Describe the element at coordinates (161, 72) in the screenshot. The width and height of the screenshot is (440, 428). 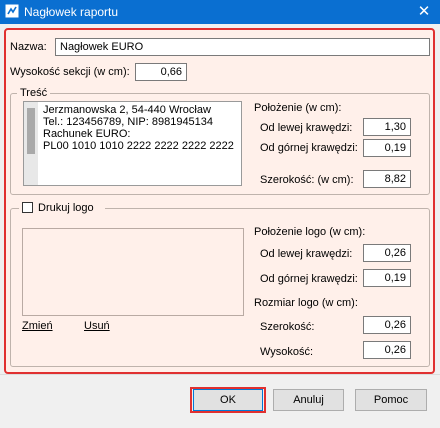
I see `section-height-input: 0,66` at that location.